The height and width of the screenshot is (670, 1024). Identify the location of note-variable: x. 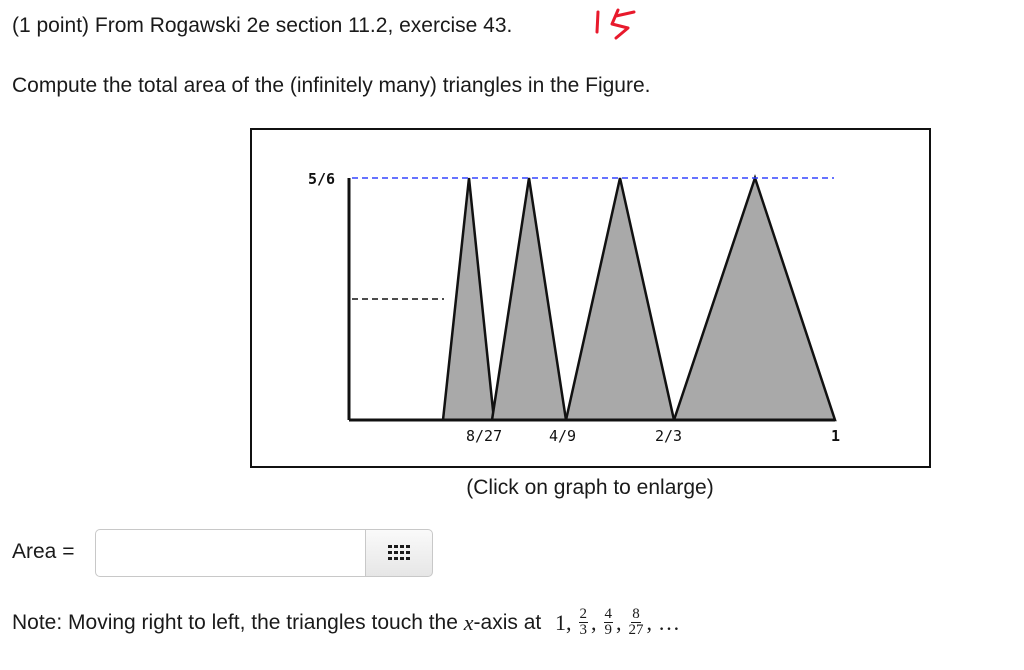
(468, 622).